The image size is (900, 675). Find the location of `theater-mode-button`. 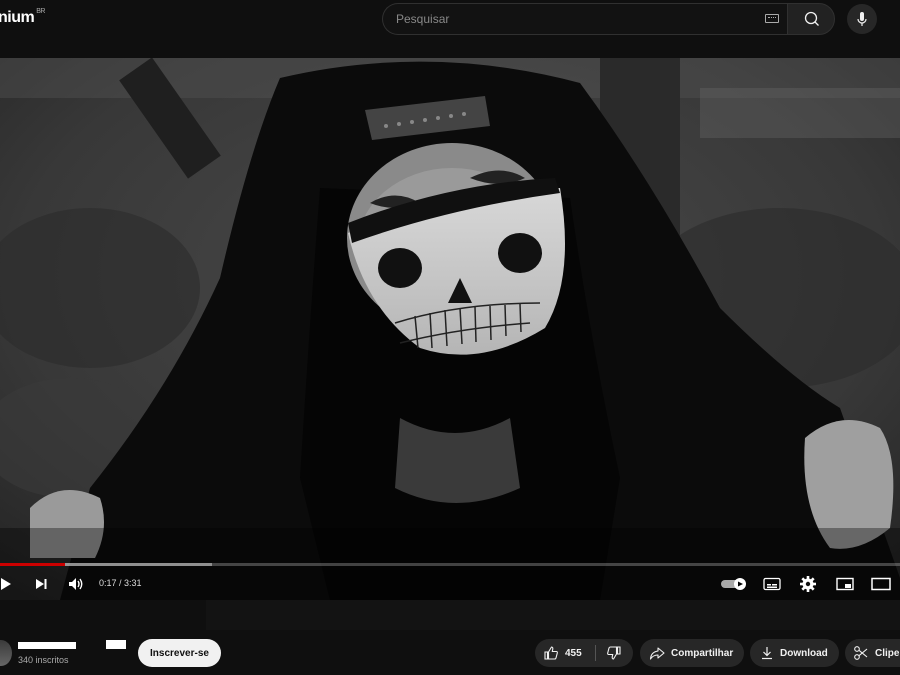

theater-mode-button is located at coordinates (881, 584).